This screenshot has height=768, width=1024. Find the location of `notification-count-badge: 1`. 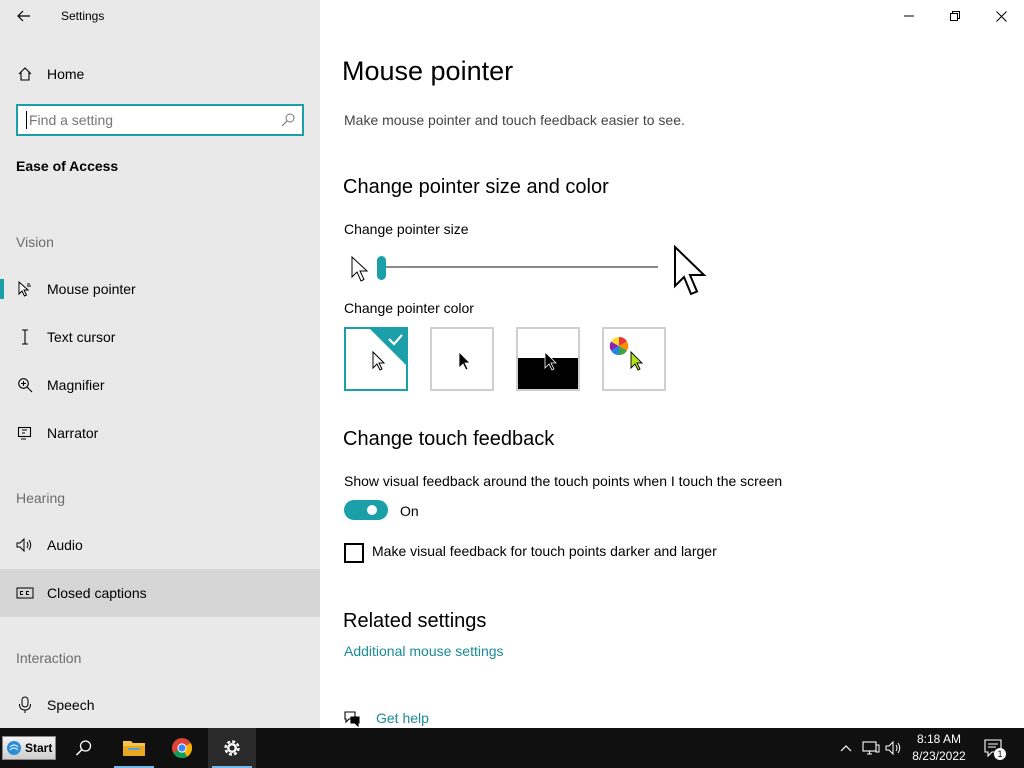

notification-count-badge: 1 is located at coordinates (1000, 754).